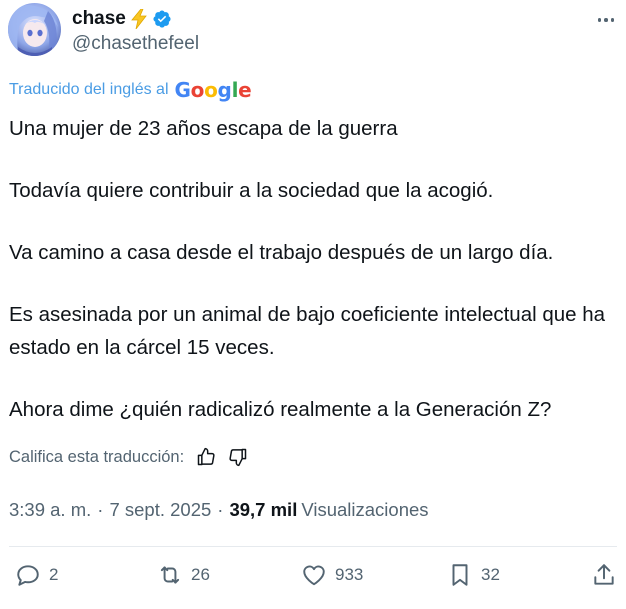 The height and width of the screenshot is (609, 626). I want to click on repost-count: 26, so click(200, 574).